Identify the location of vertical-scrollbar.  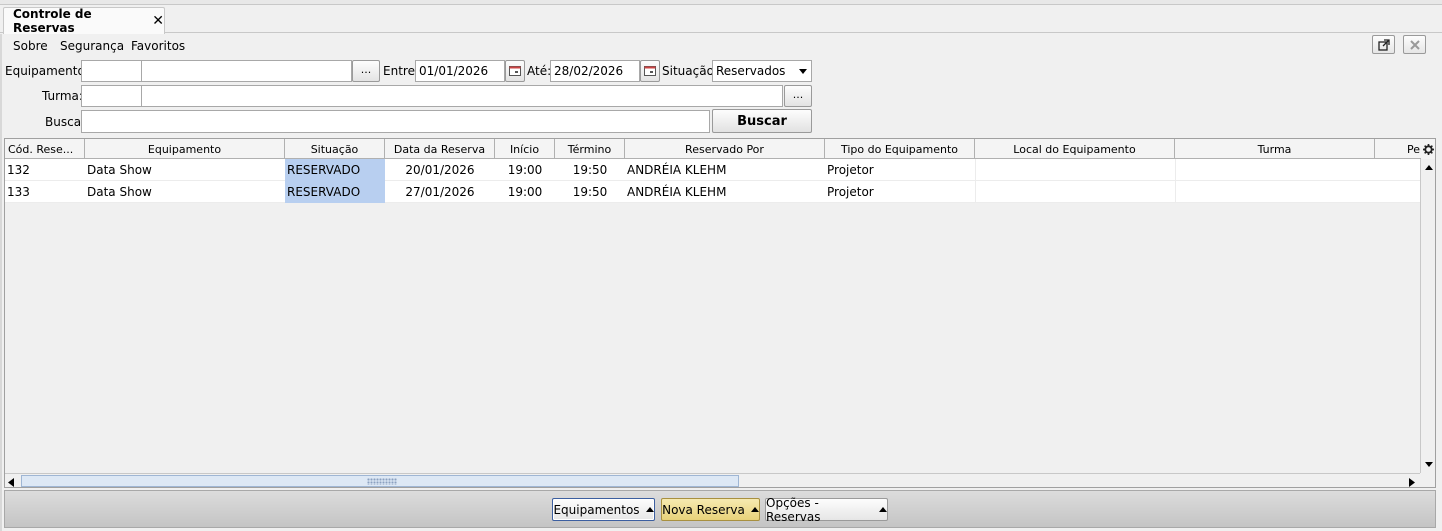
(1427, 316).